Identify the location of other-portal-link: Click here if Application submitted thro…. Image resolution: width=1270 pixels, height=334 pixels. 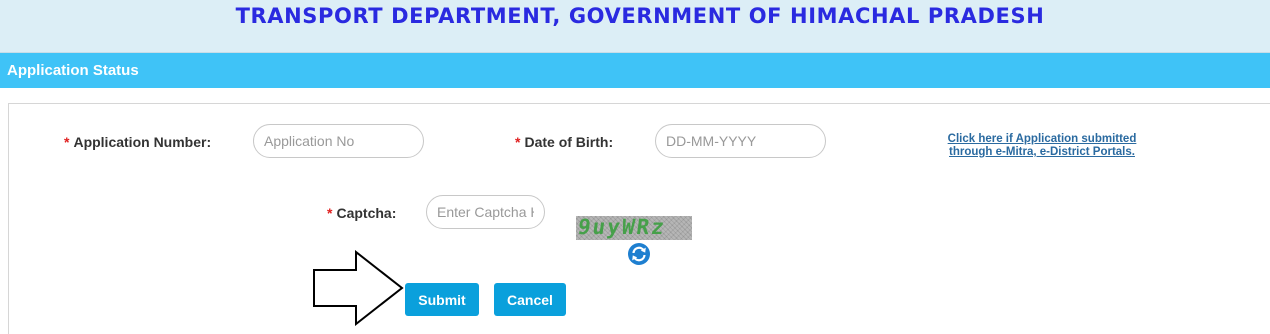
(1042, 146).